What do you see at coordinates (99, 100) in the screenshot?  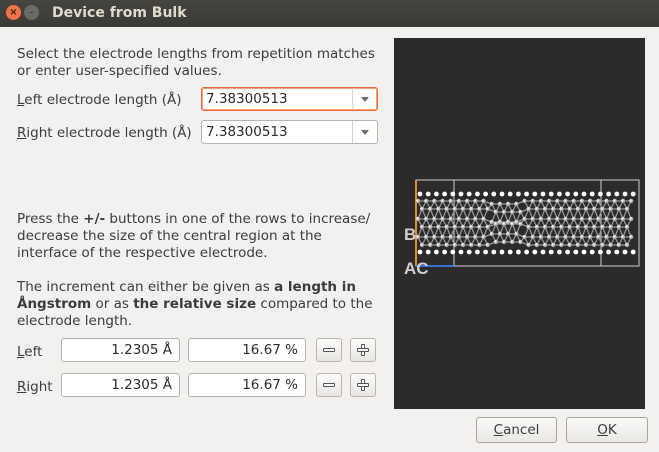 I see `left-electrode-label: Left electrode length (Å)` at bounding box center [99, 100].